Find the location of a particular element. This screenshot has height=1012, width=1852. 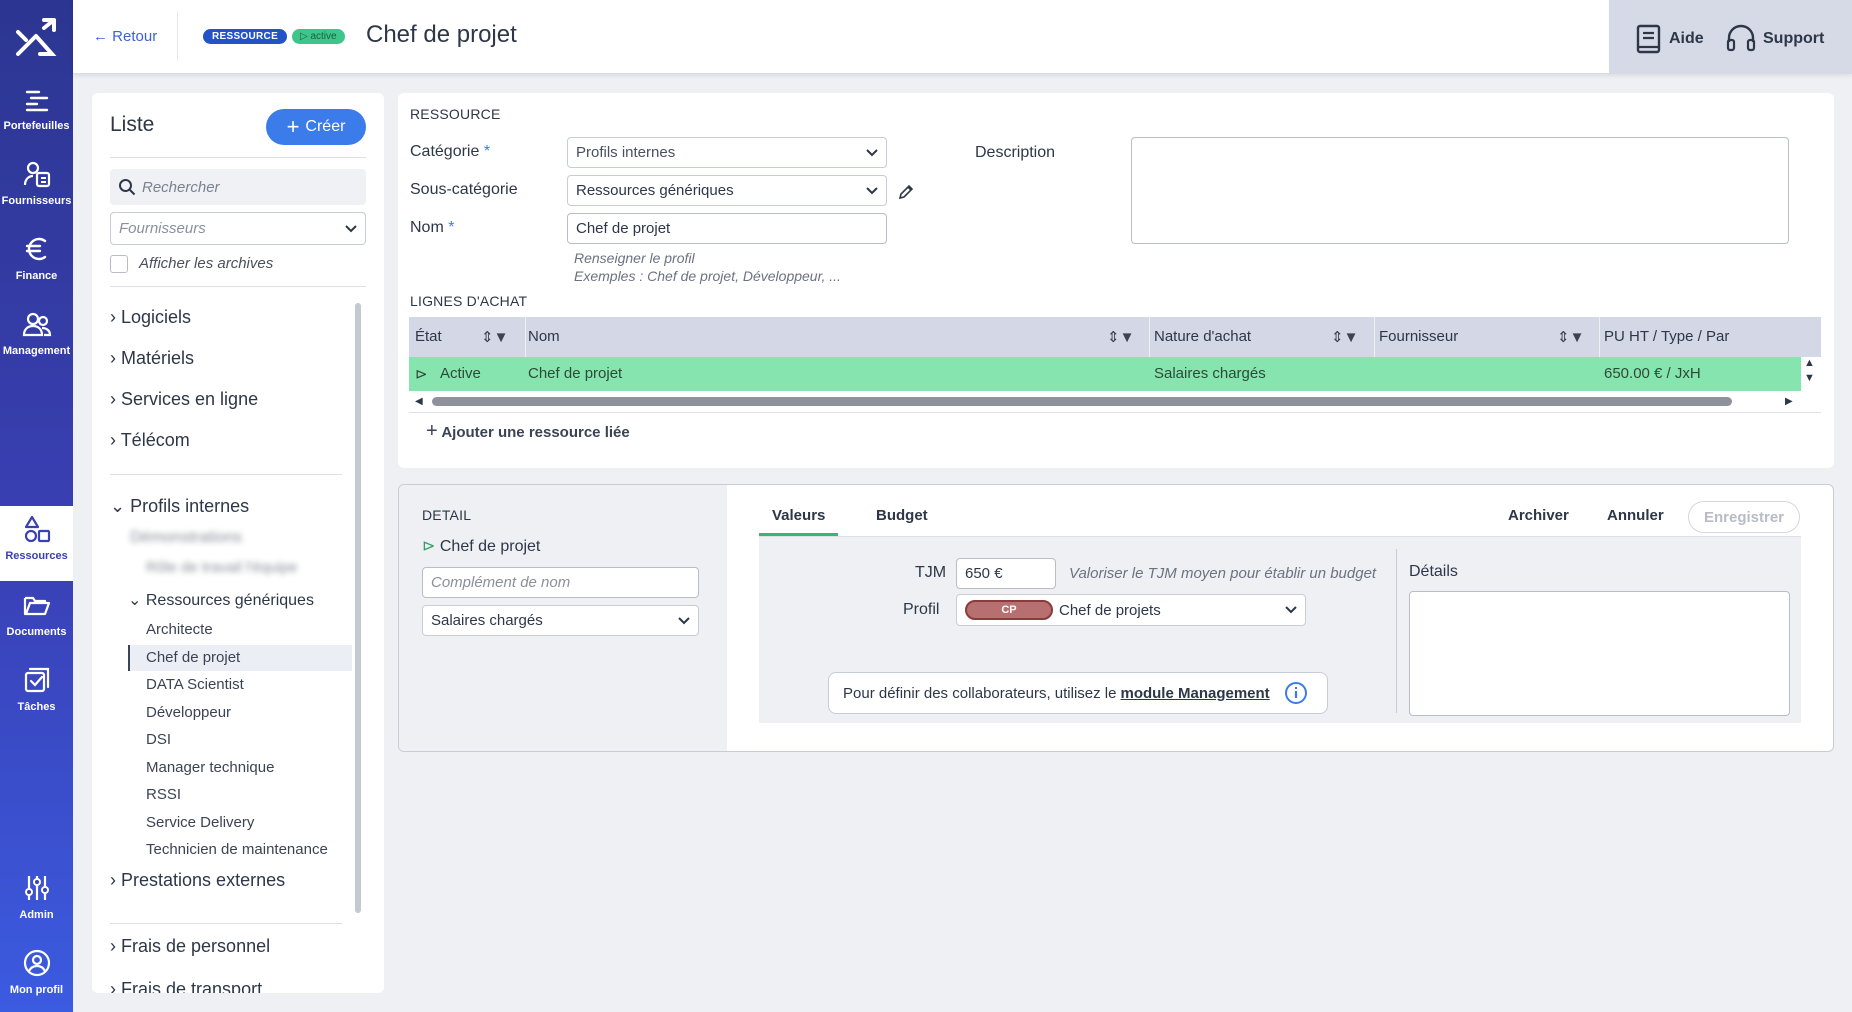

nature-select: Salaires chargés is located at coordinates (560, 620).